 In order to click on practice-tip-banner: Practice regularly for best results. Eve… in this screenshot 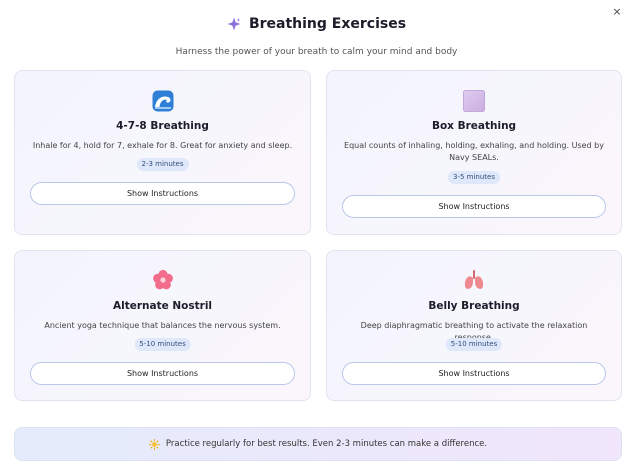, I will do `click(318, 444)`.